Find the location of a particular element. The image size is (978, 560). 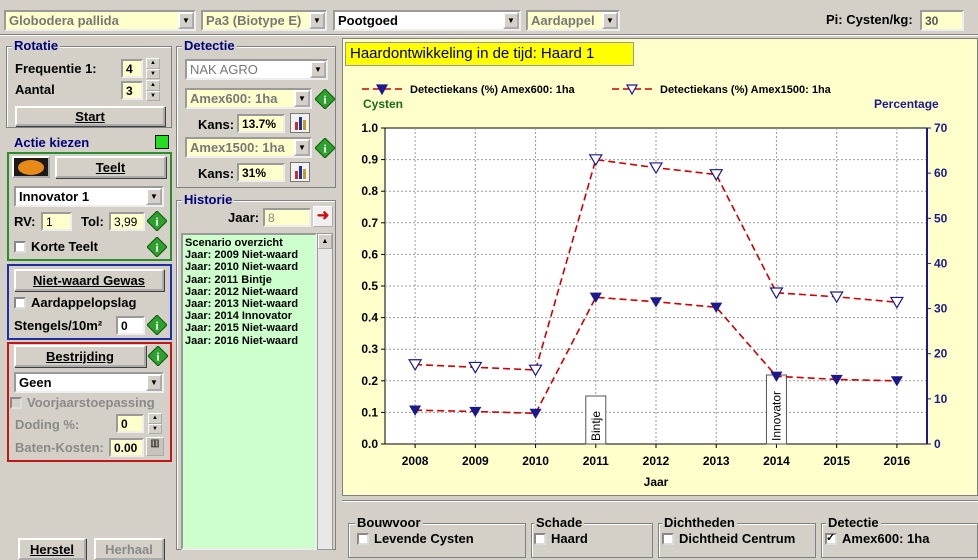

lab-select: NAK AGRO ▼ is located at coordinates (256, 69).